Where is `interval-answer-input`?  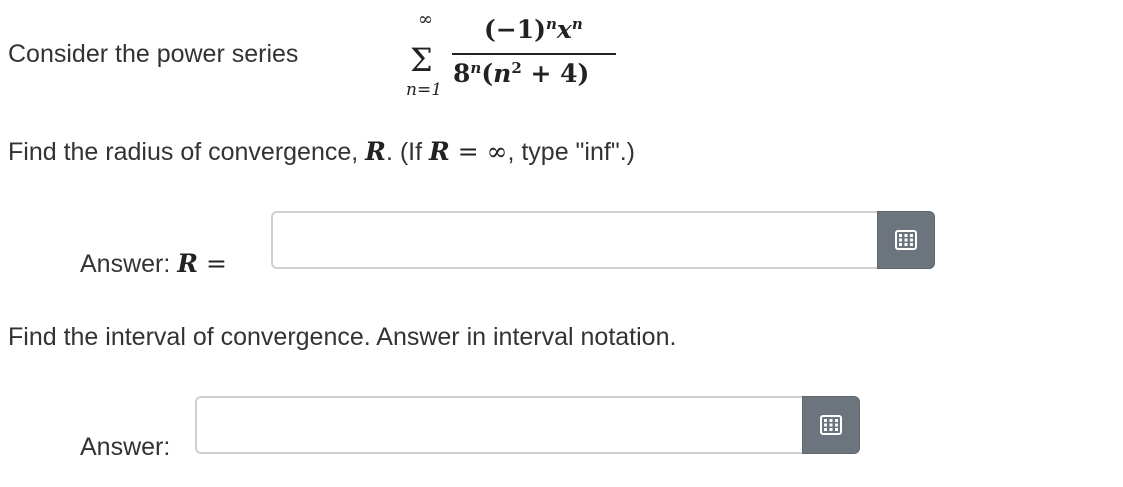 interval-answer-input is located at coordinates (498, 425).